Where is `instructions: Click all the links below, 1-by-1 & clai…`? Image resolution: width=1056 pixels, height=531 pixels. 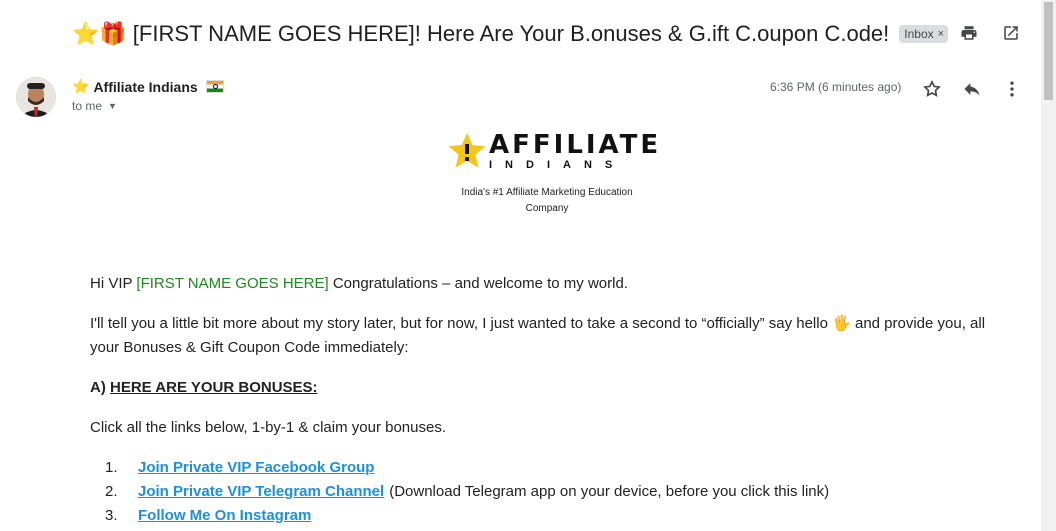 instructions: Click all the links below, 1-by-1 & clai… is located at coordinates (268, 427).